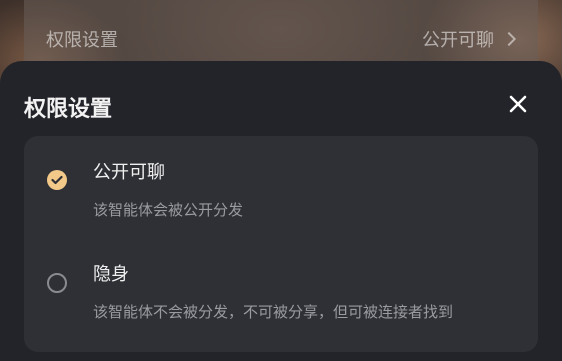 This screenshot has height=361, width=562. I want to click on close-icon, so click(518, 104).